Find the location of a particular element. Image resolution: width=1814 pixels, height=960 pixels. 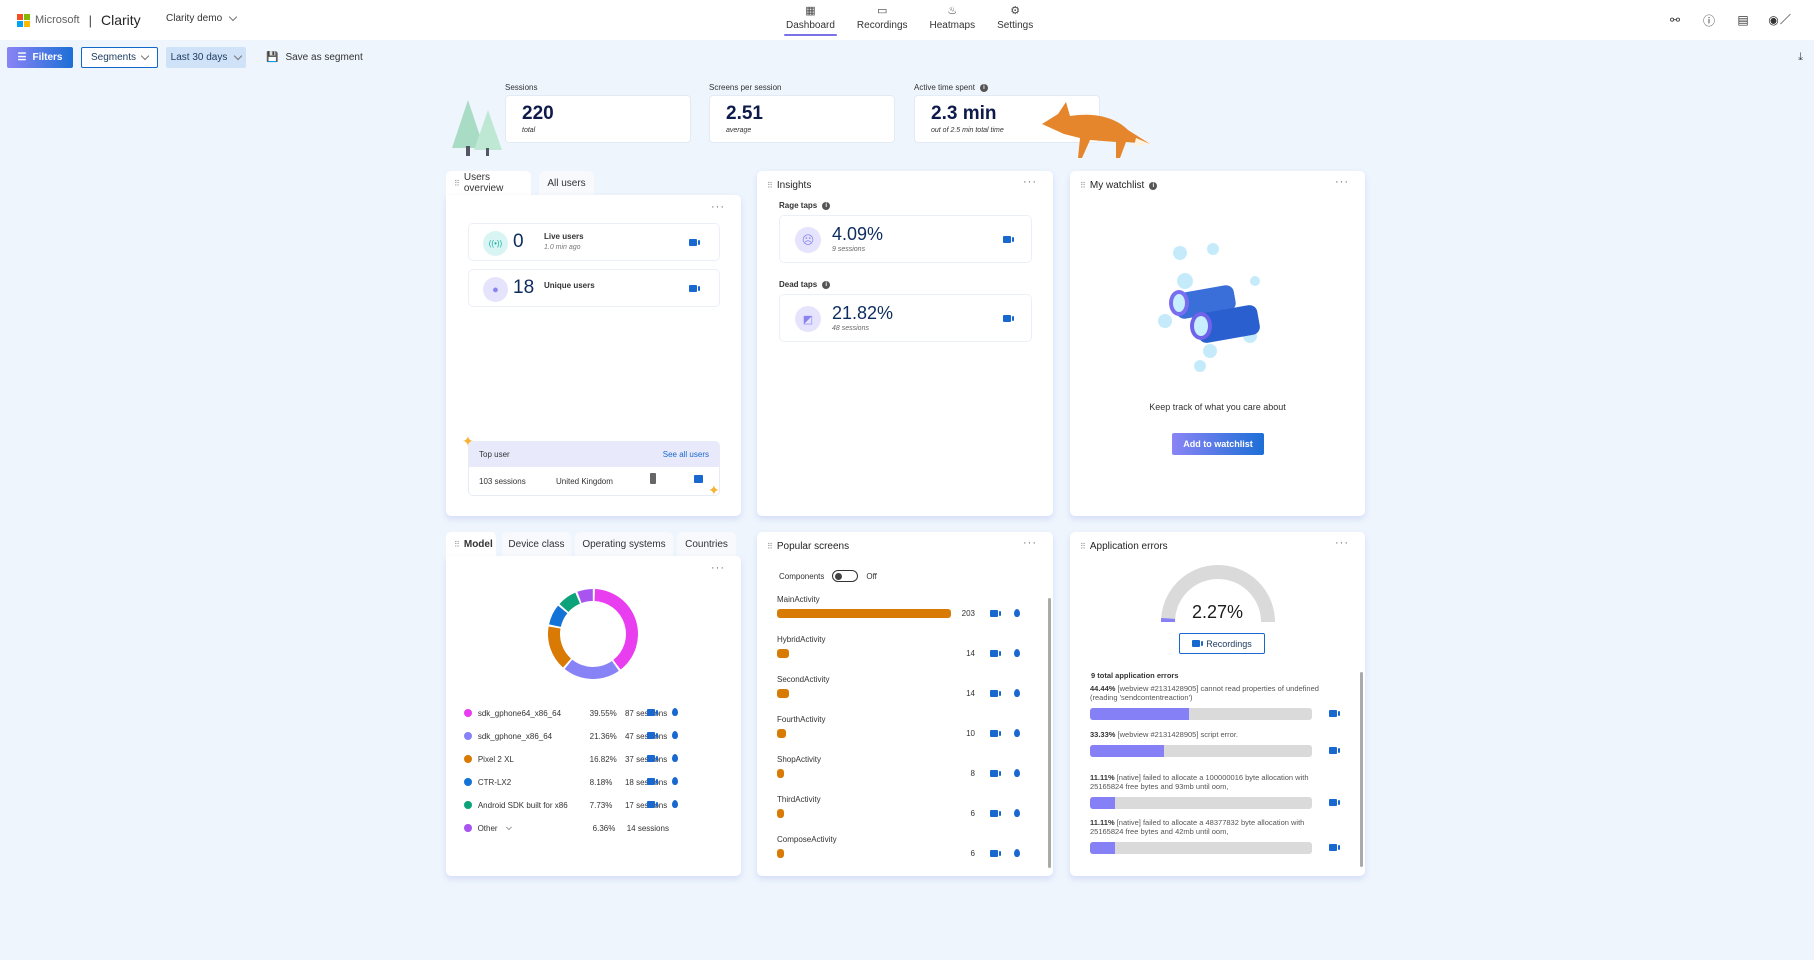

segments-dropdown: Segments is located at coordinates (119, 57).